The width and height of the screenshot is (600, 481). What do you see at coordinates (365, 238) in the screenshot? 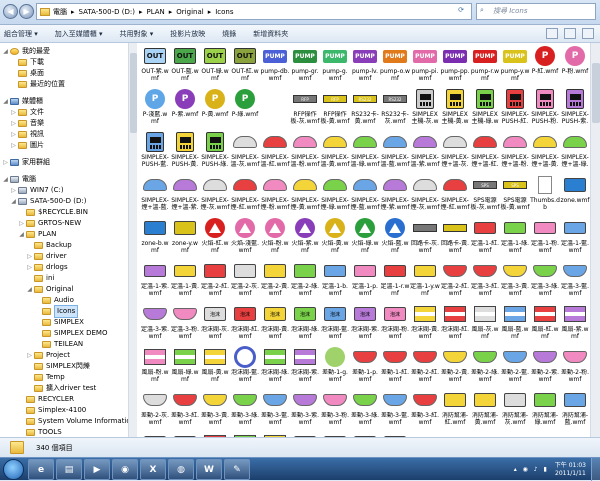
I see `file-item: 火焰-綠.wmf` at bounding box center [365, 238].